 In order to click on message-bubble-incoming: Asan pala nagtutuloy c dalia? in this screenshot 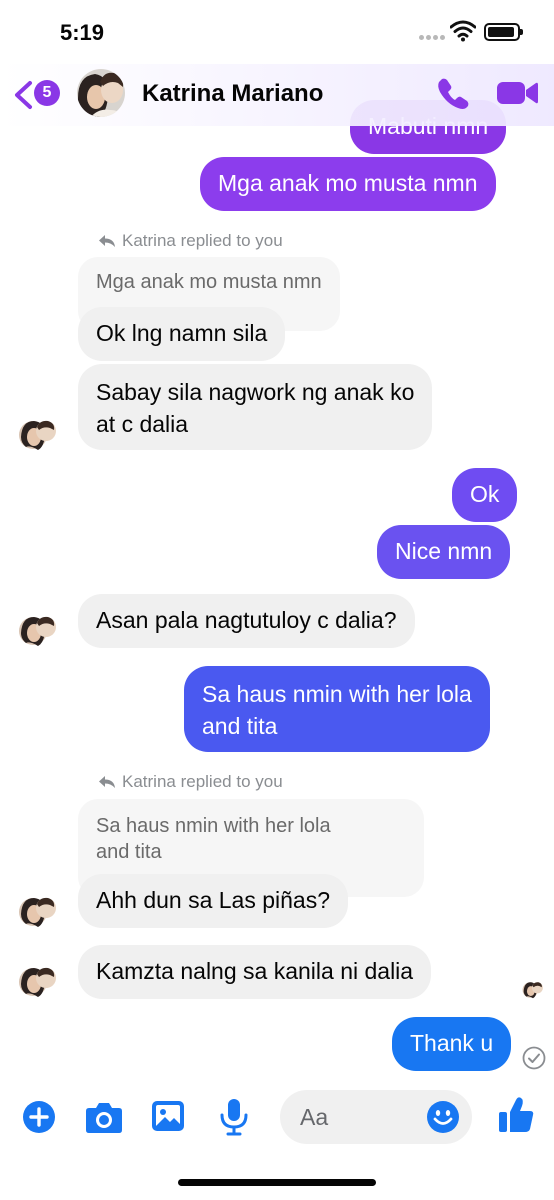, I will do `click(246, 621)`.